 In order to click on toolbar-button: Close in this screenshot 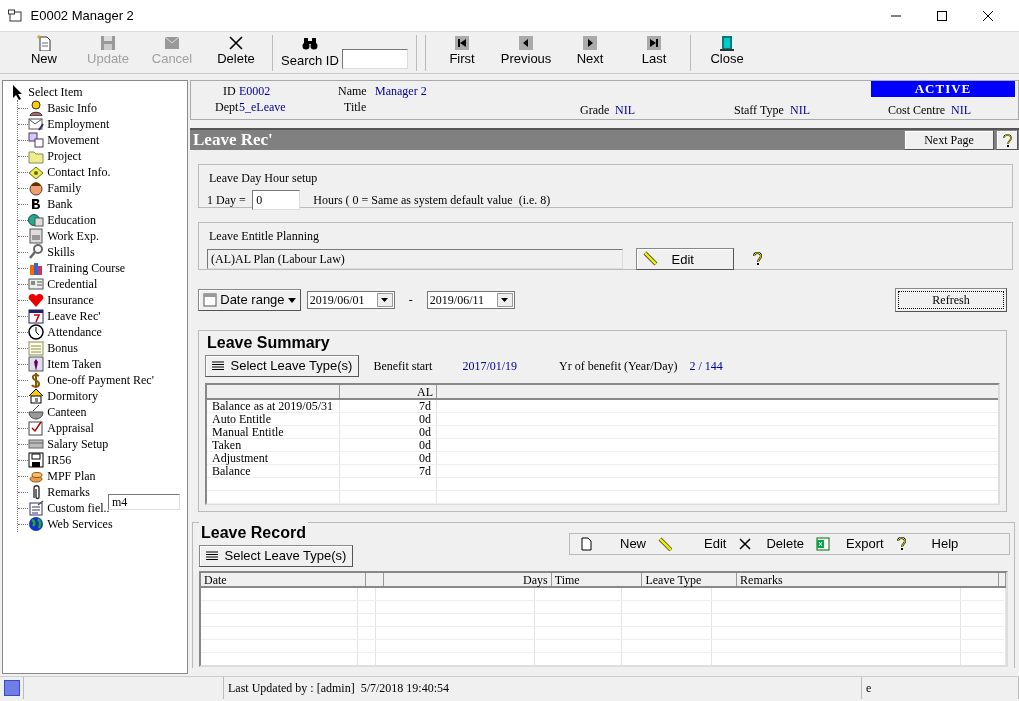, I will do `click(727, 52)`.